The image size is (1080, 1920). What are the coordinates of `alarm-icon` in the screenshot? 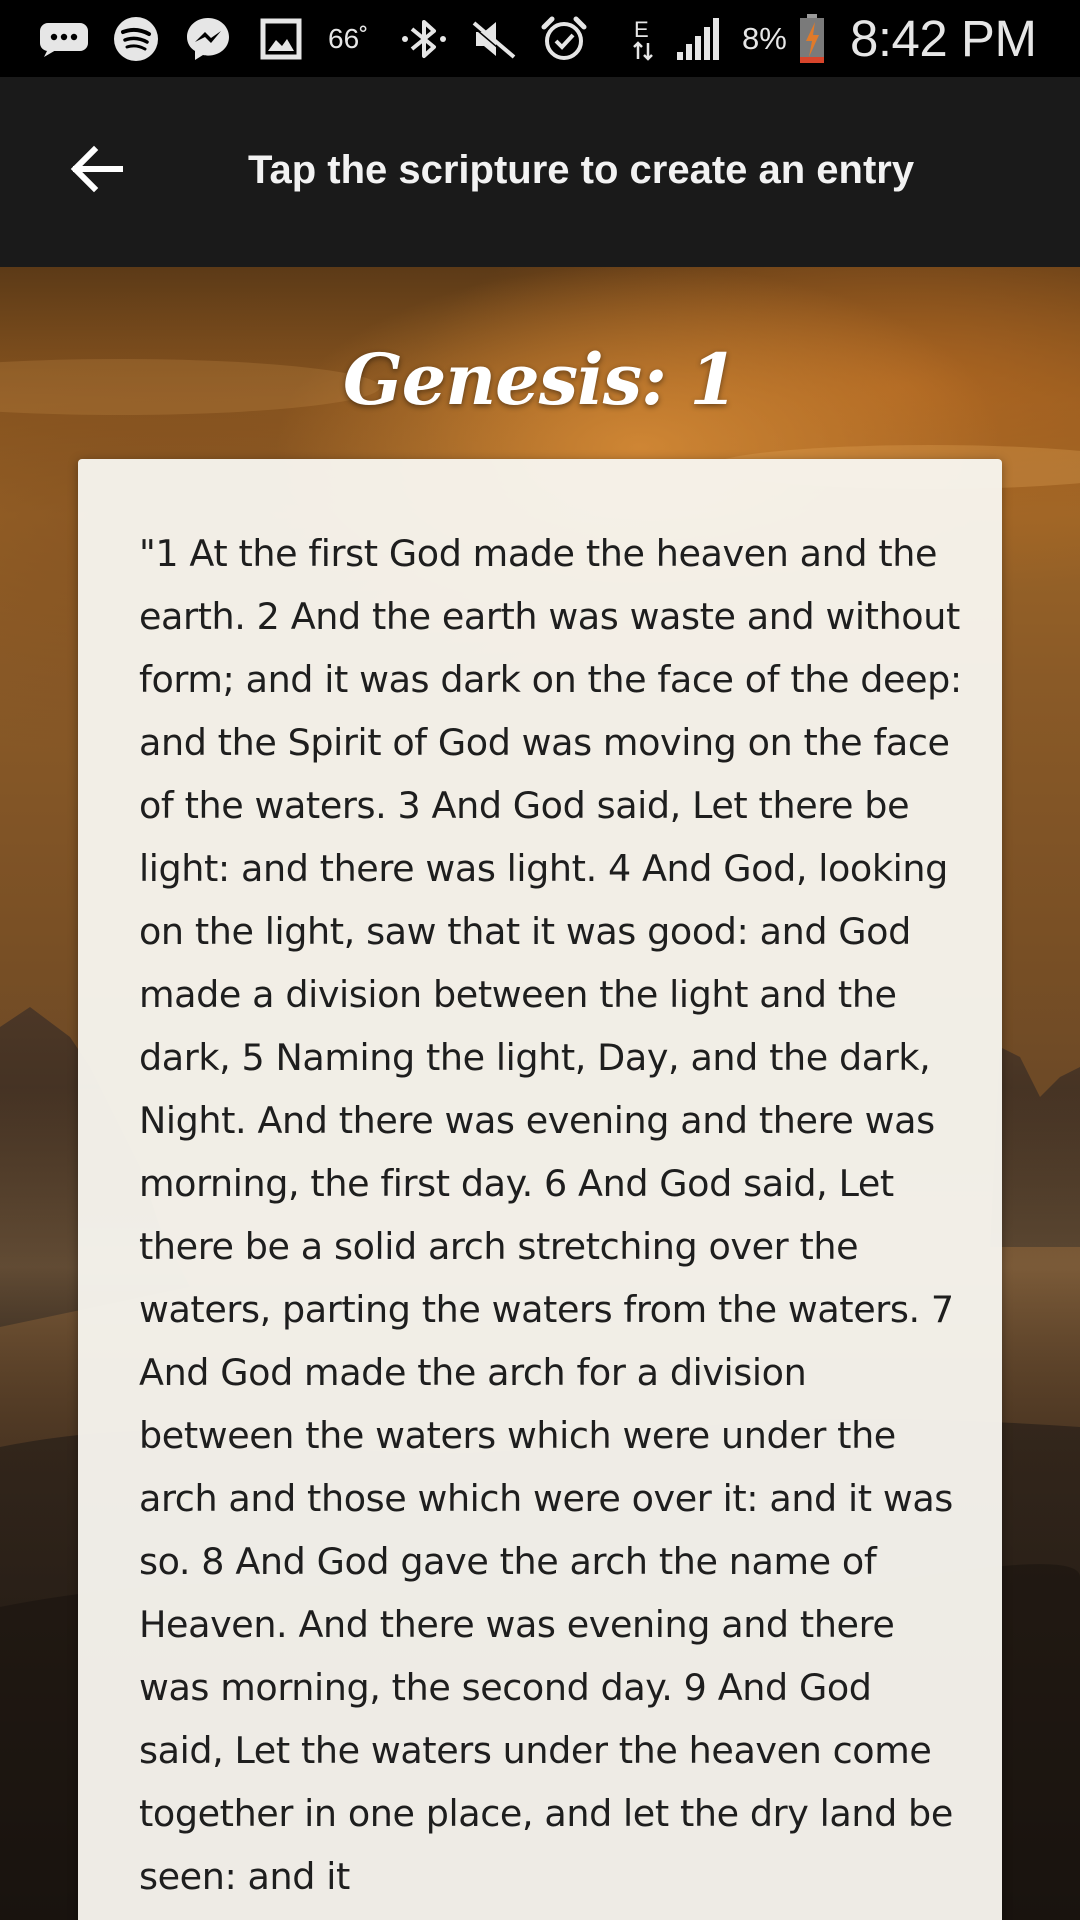 It's located at (564, 38).